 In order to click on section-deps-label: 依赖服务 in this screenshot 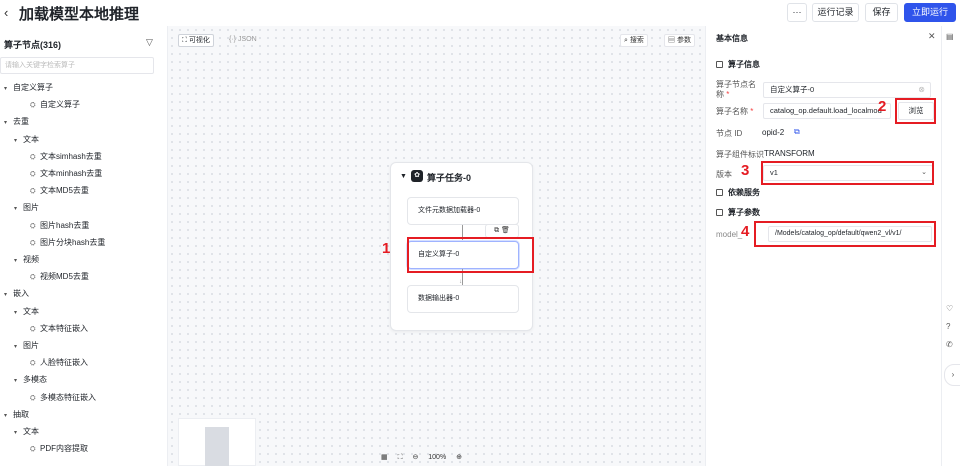, I will do `click(744, 192)`.